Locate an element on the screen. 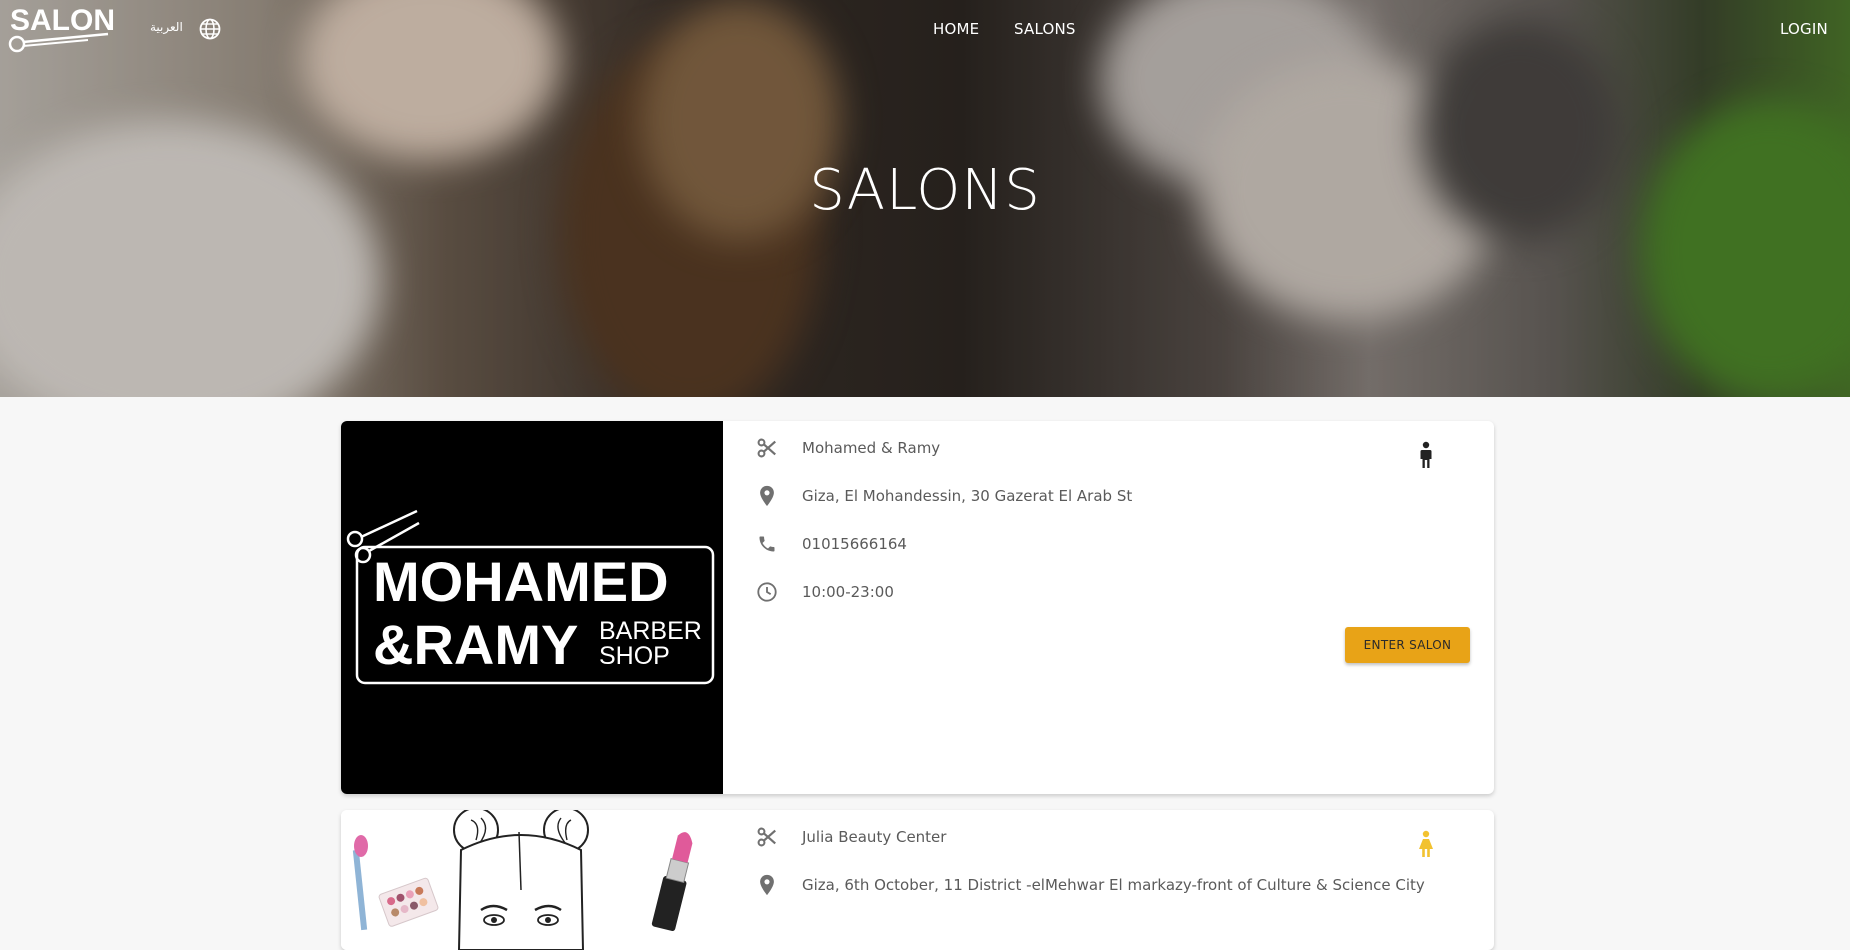 This screenshot has width=1850, height=950. male-icon is located at coordinates (1426, 454).